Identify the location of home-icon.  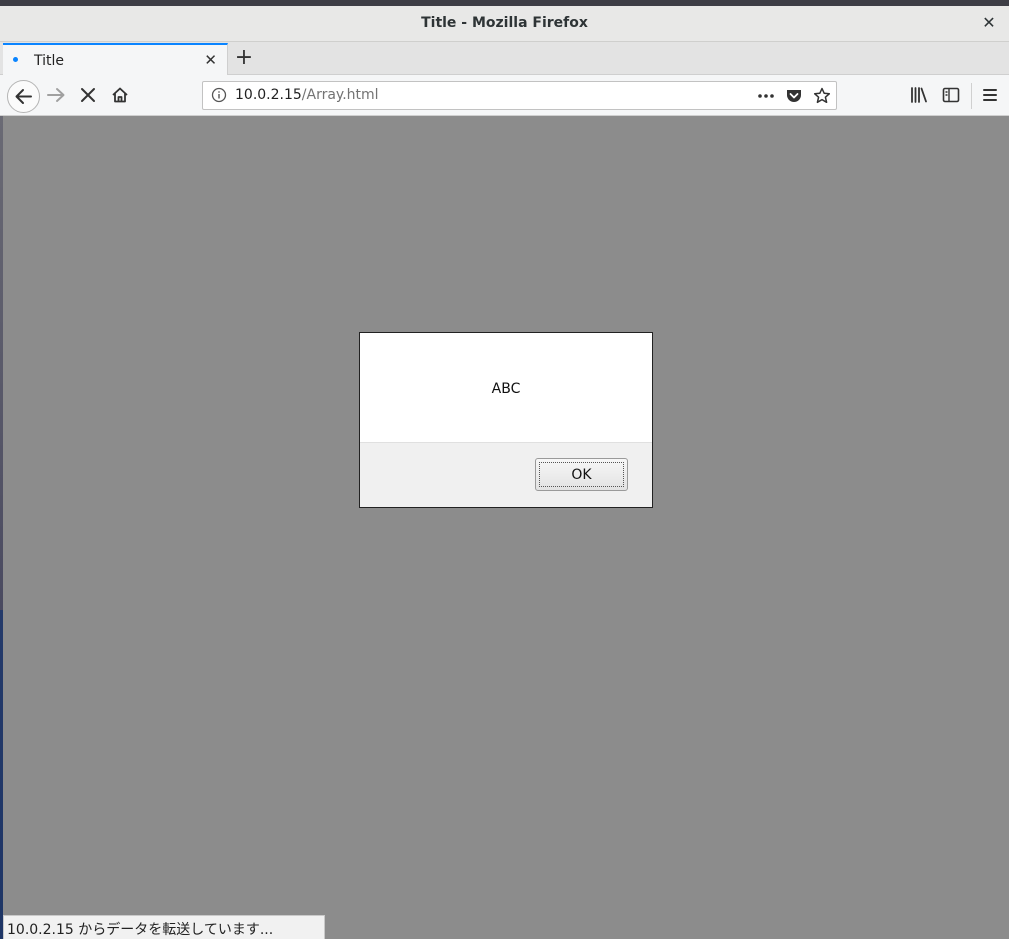
(120, 95).